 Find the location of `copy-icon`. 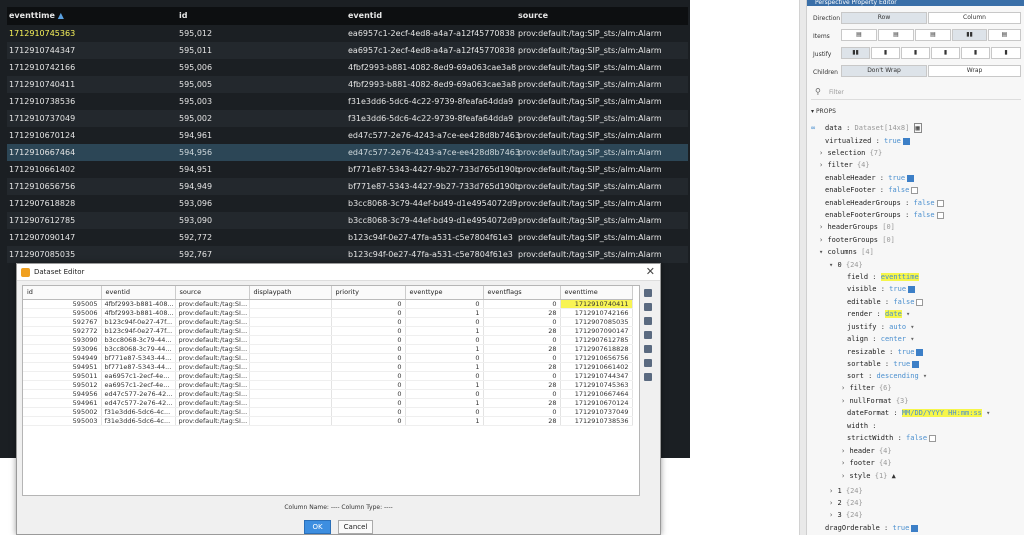

copy-icon is located at coordinates (648, 363).